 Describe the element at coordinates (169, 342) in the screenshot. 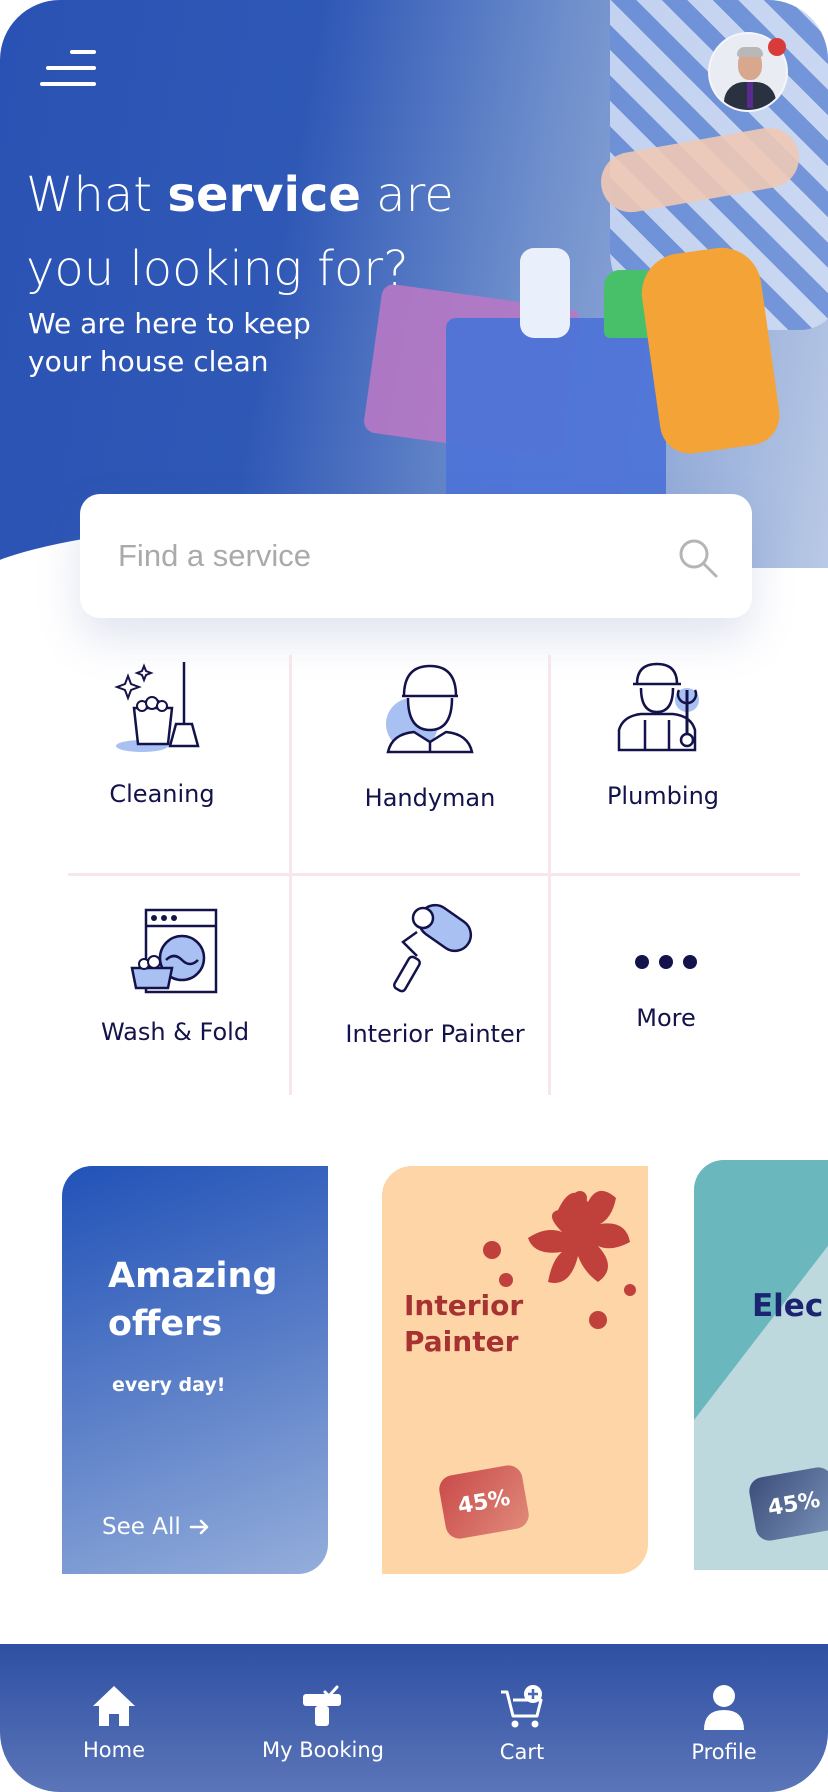

I see `hero-subtitle: We are here to keep your house clean` at that location.